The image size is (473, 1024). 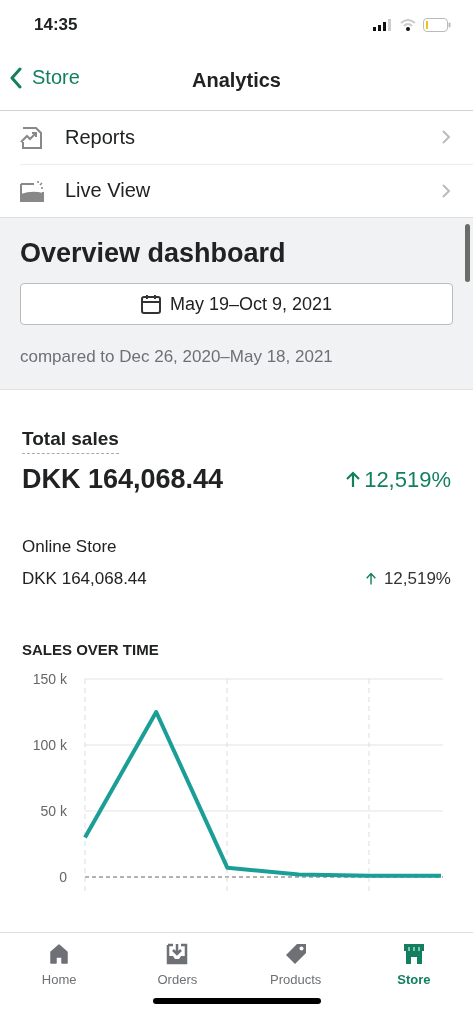 I want to click on battery-icon, so click(x=437, y=25).